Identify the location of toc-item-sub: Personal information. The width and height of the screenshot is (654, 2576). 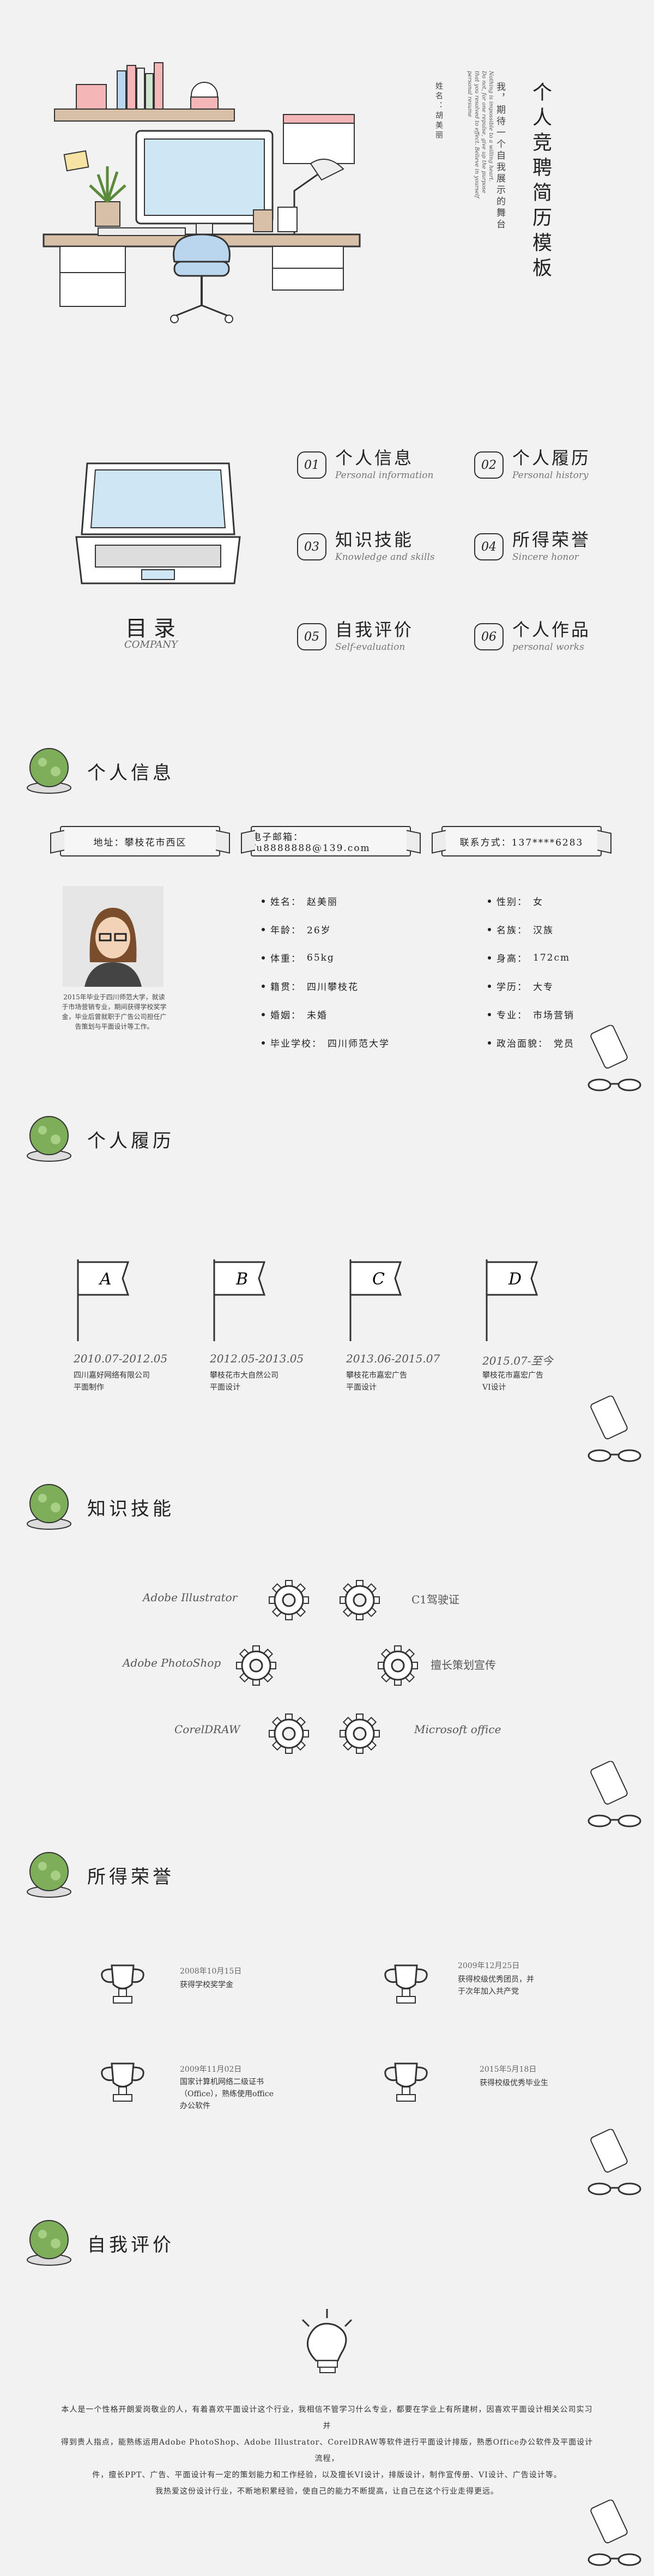
(385, 475).